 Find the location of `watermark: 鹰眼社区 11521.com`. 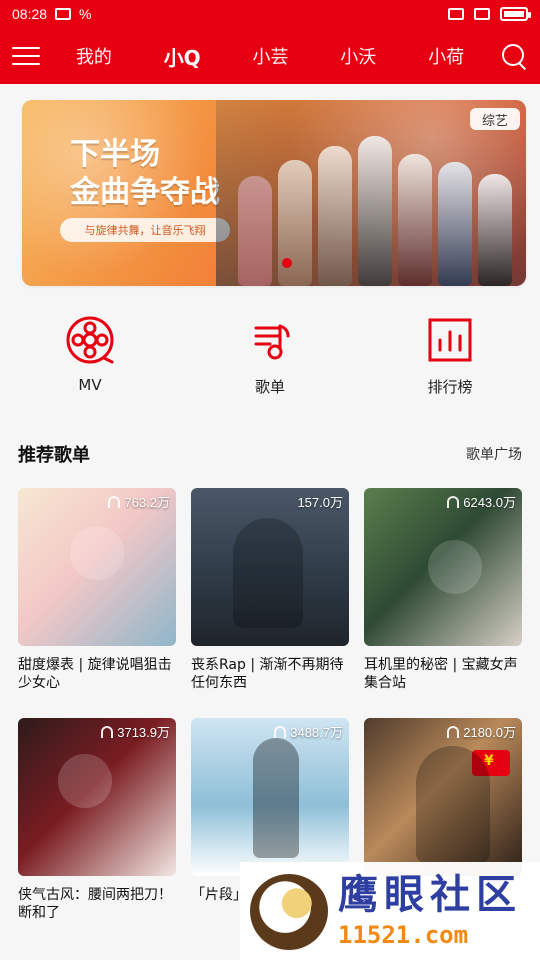

watermark: 鹰眼社区 11521.com is located at coordinates (390, 911).